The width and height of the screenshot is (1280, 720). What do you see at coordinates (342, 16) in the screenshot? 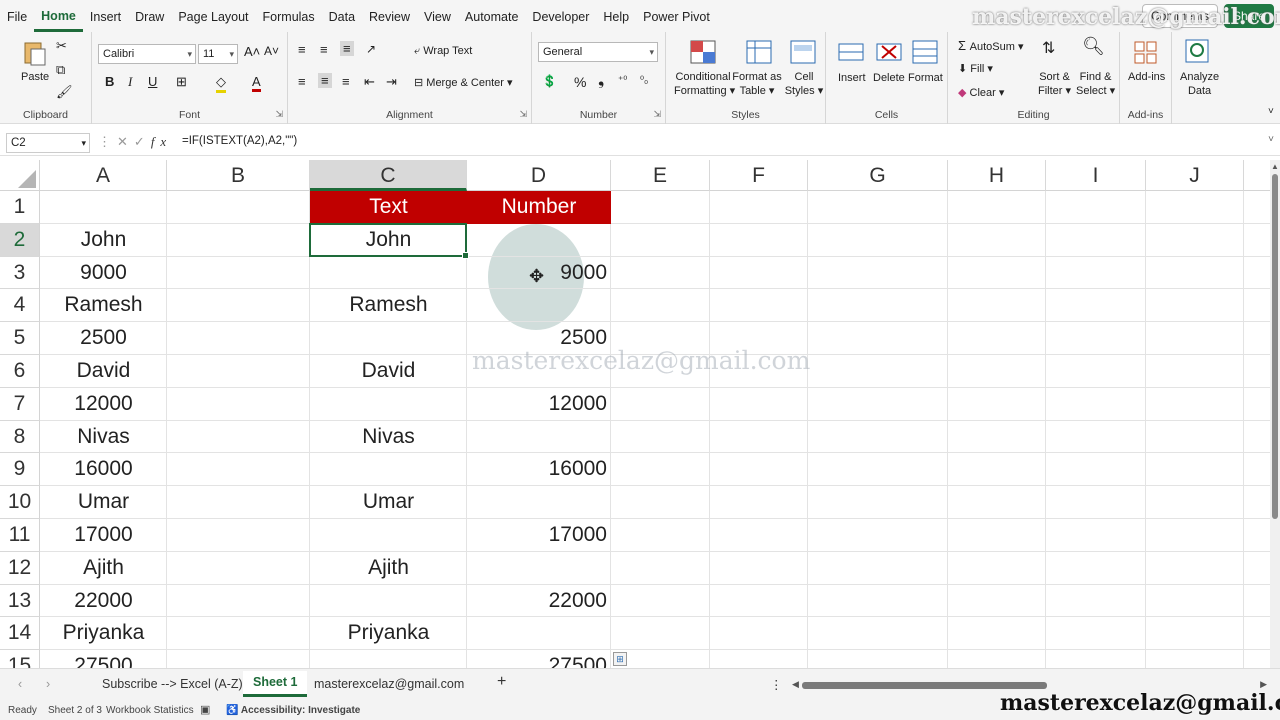
I see `menu-data: Data` at bounding box center [342, 16].